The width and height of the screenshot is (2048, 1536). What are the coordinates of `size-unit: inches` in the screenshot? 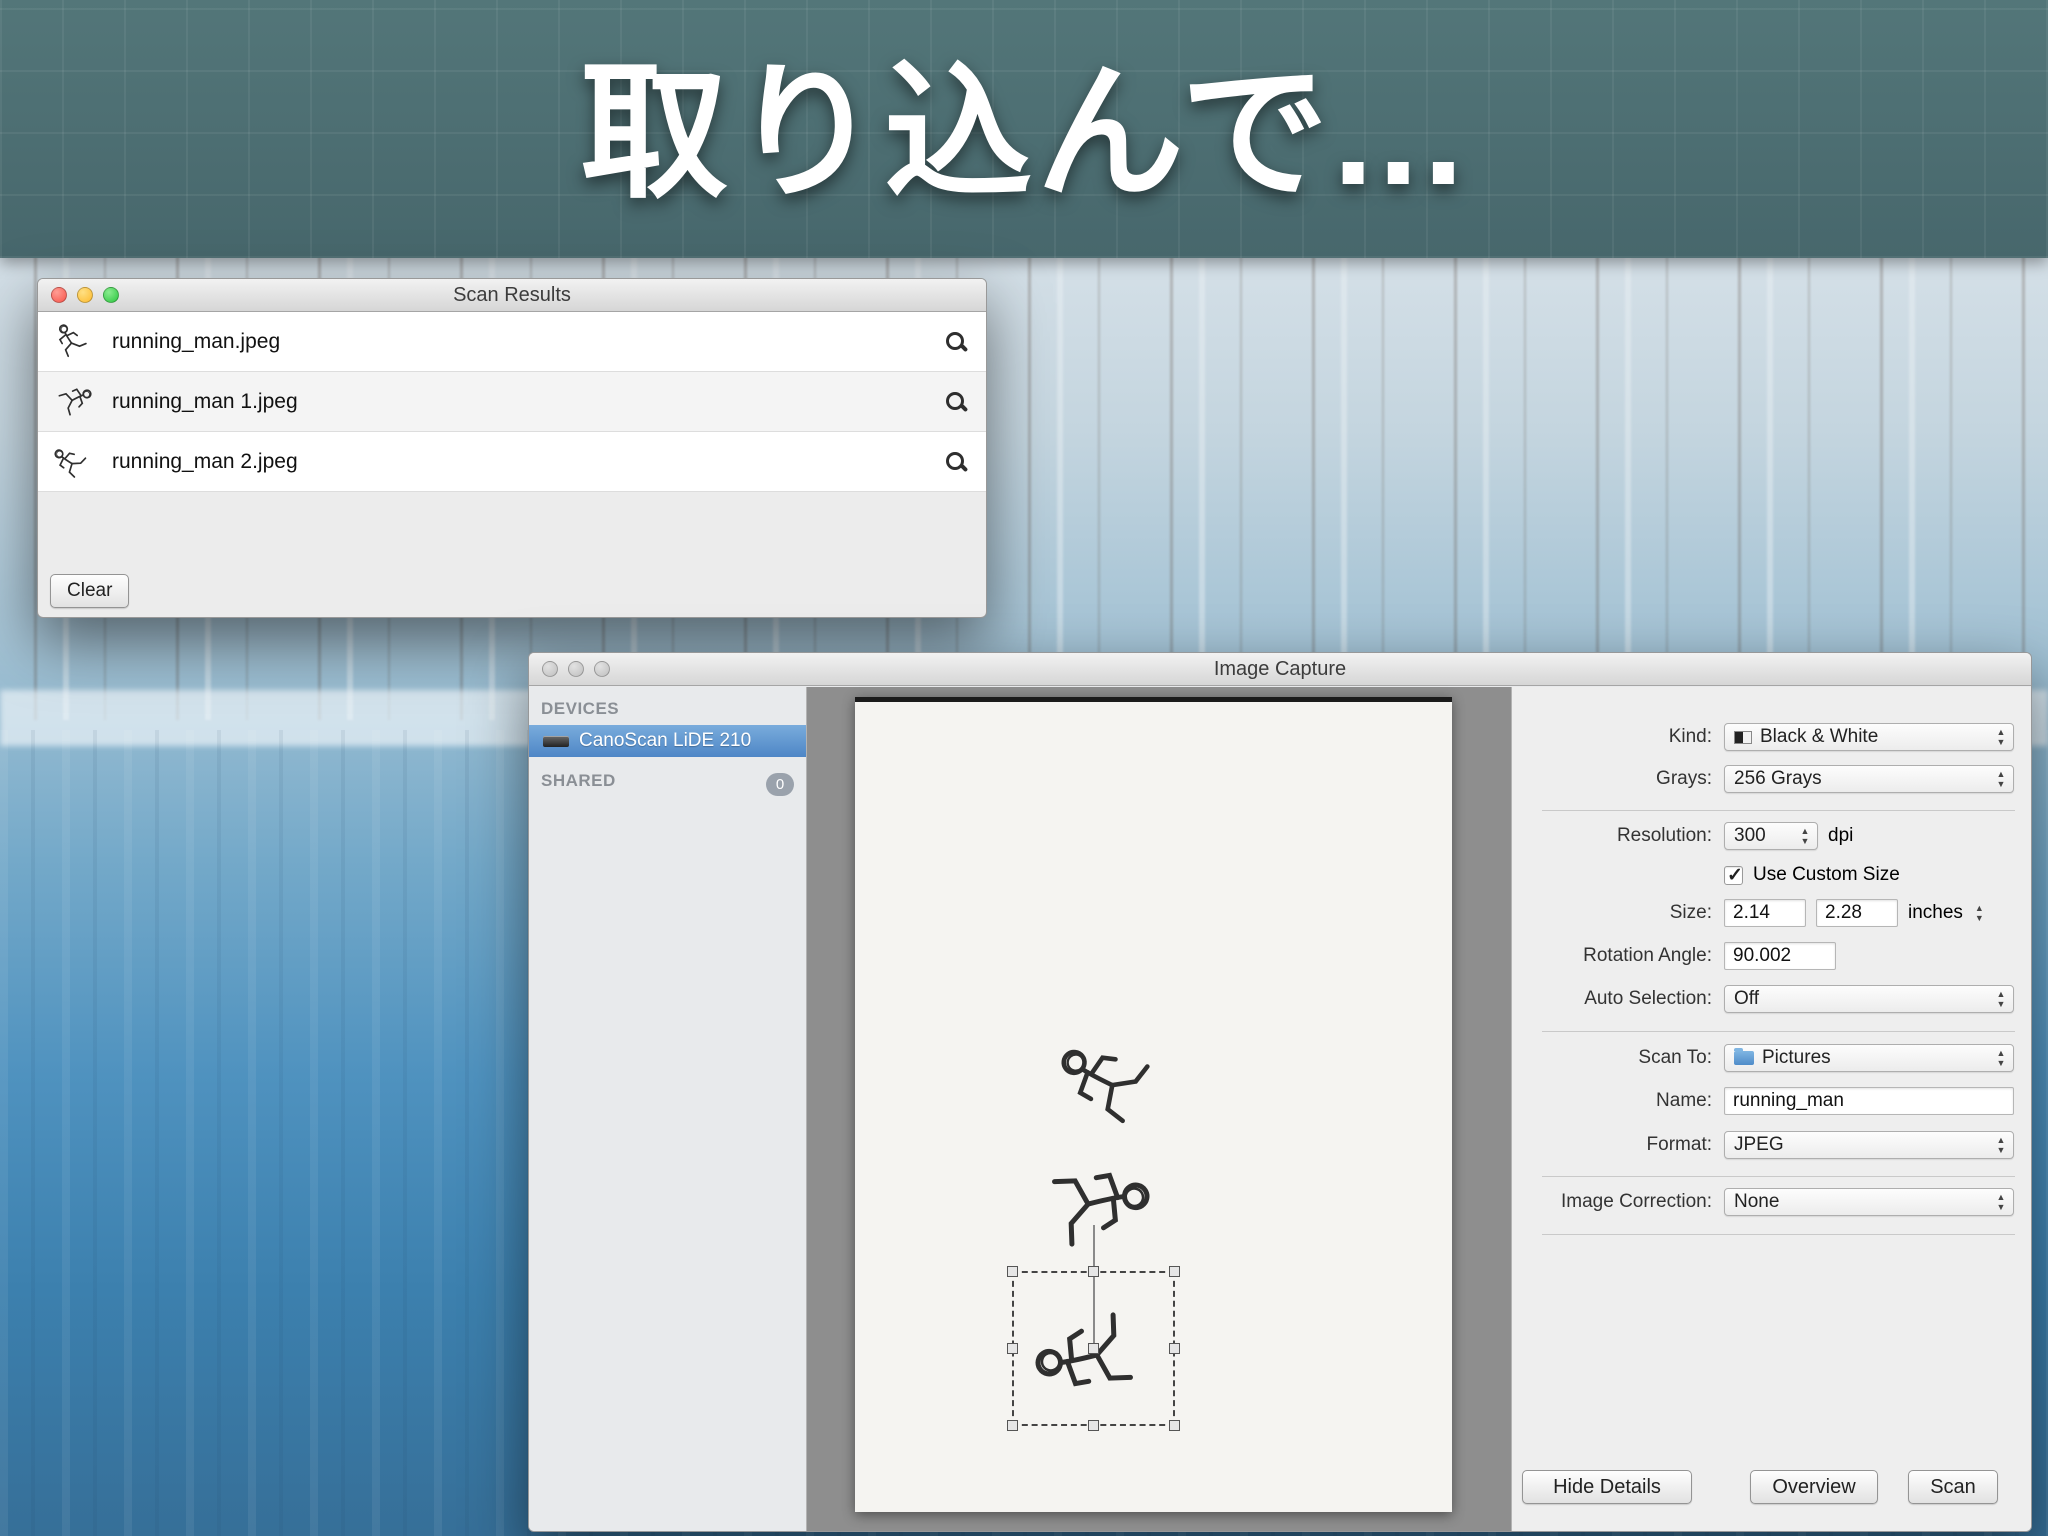 It's located at (1935, 912).